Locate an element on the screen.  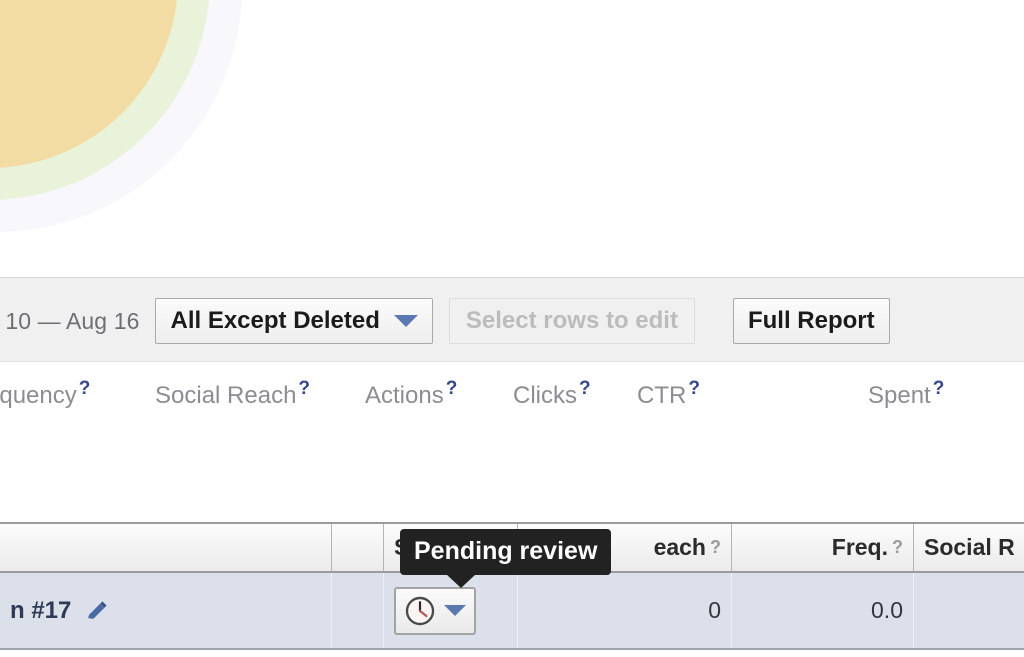
date-range-label: g 10 — Aug 16 is located at coordinates (70, 320).